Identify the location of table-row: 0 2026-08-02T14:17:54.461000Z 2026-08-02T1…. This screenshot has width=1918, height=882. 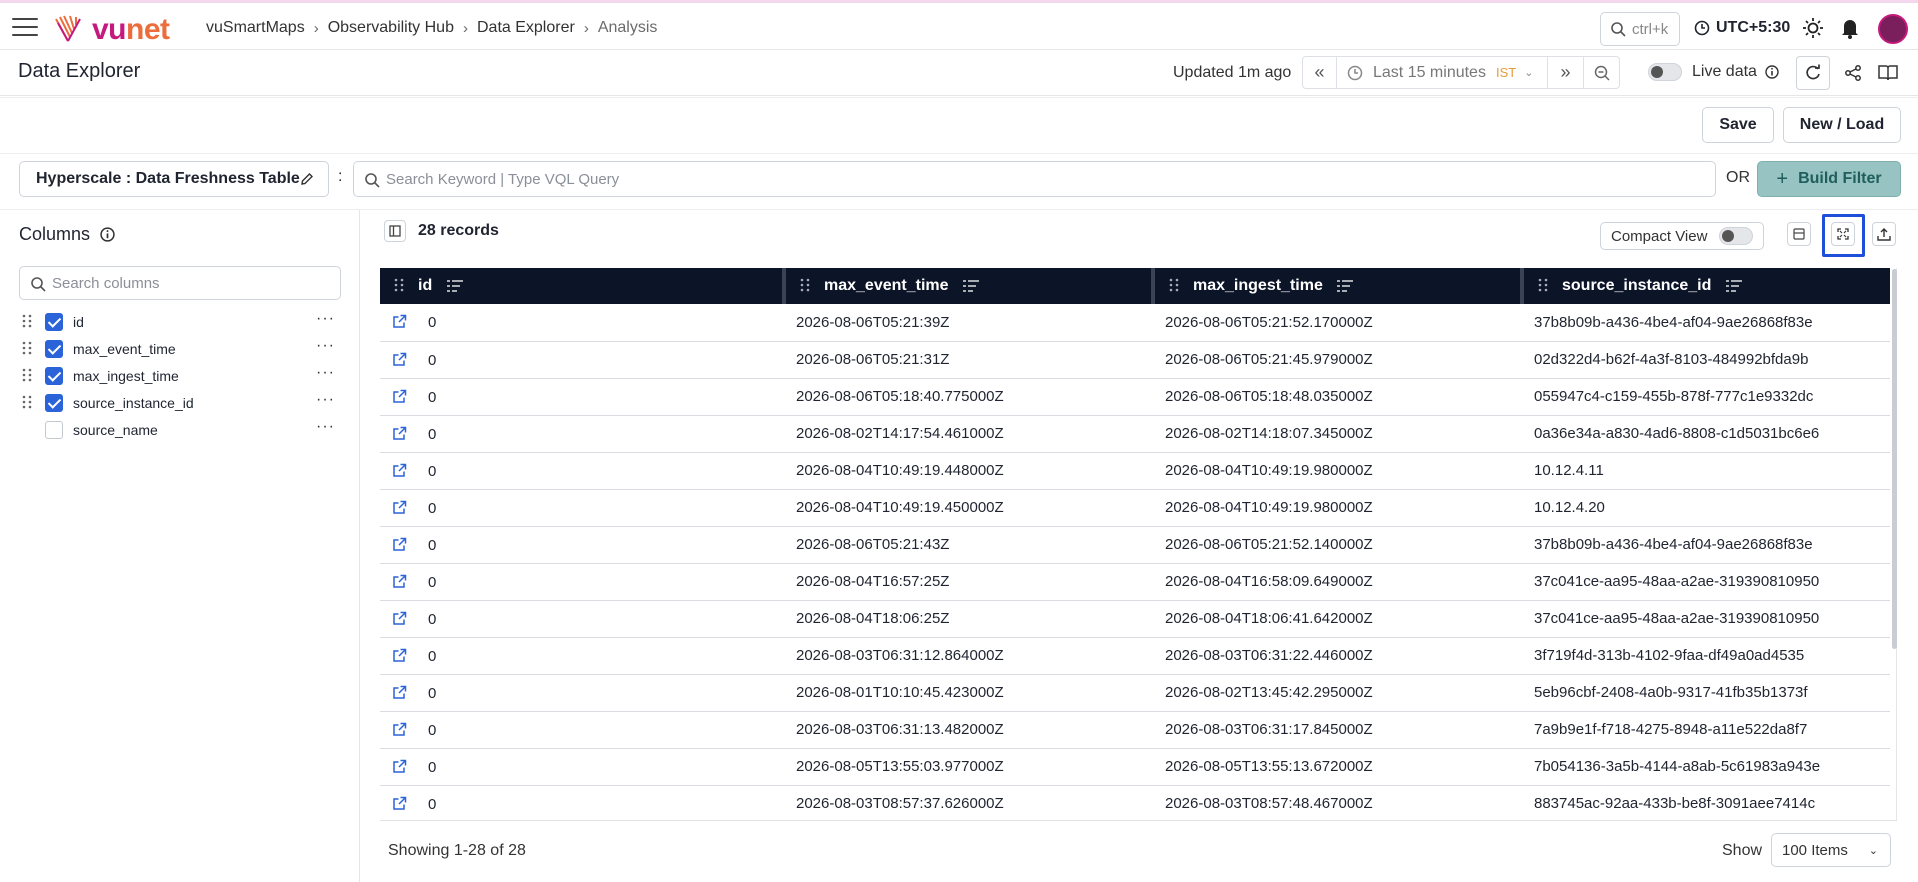
(1135, 433).